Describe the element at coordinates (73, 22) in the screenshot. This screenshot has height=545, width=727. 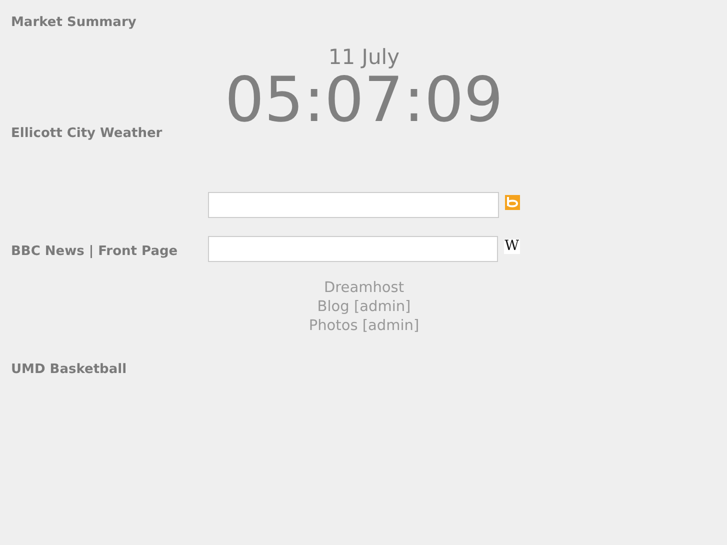
I see `feed-title: Market Summary` at that location.